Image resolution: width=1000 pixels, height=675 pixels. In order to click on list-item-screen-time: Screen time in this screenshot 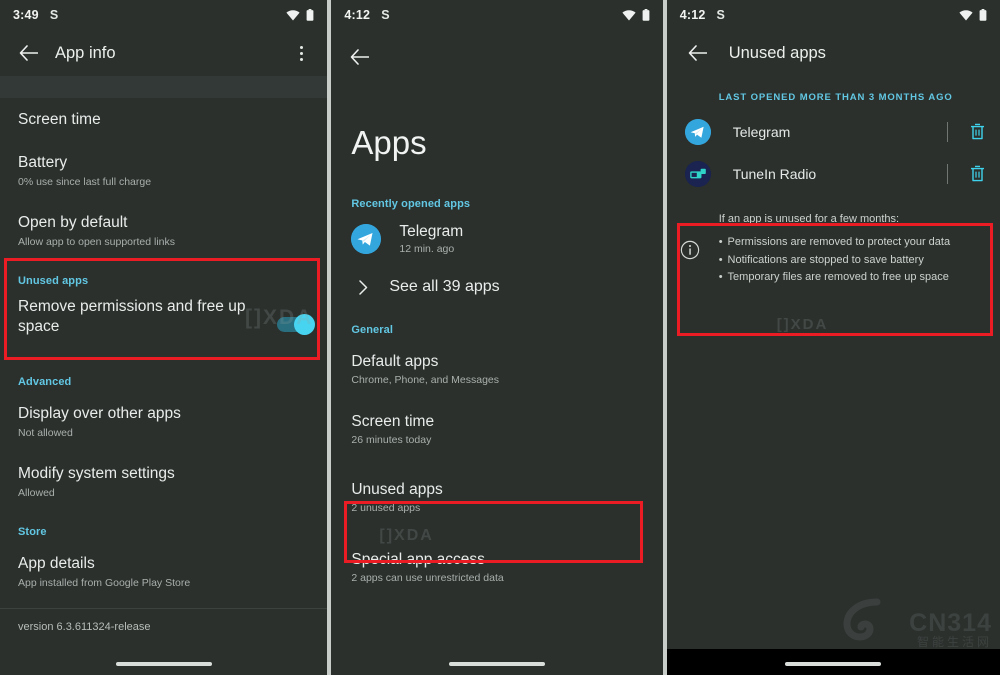, I will do `click(163, 119)`.